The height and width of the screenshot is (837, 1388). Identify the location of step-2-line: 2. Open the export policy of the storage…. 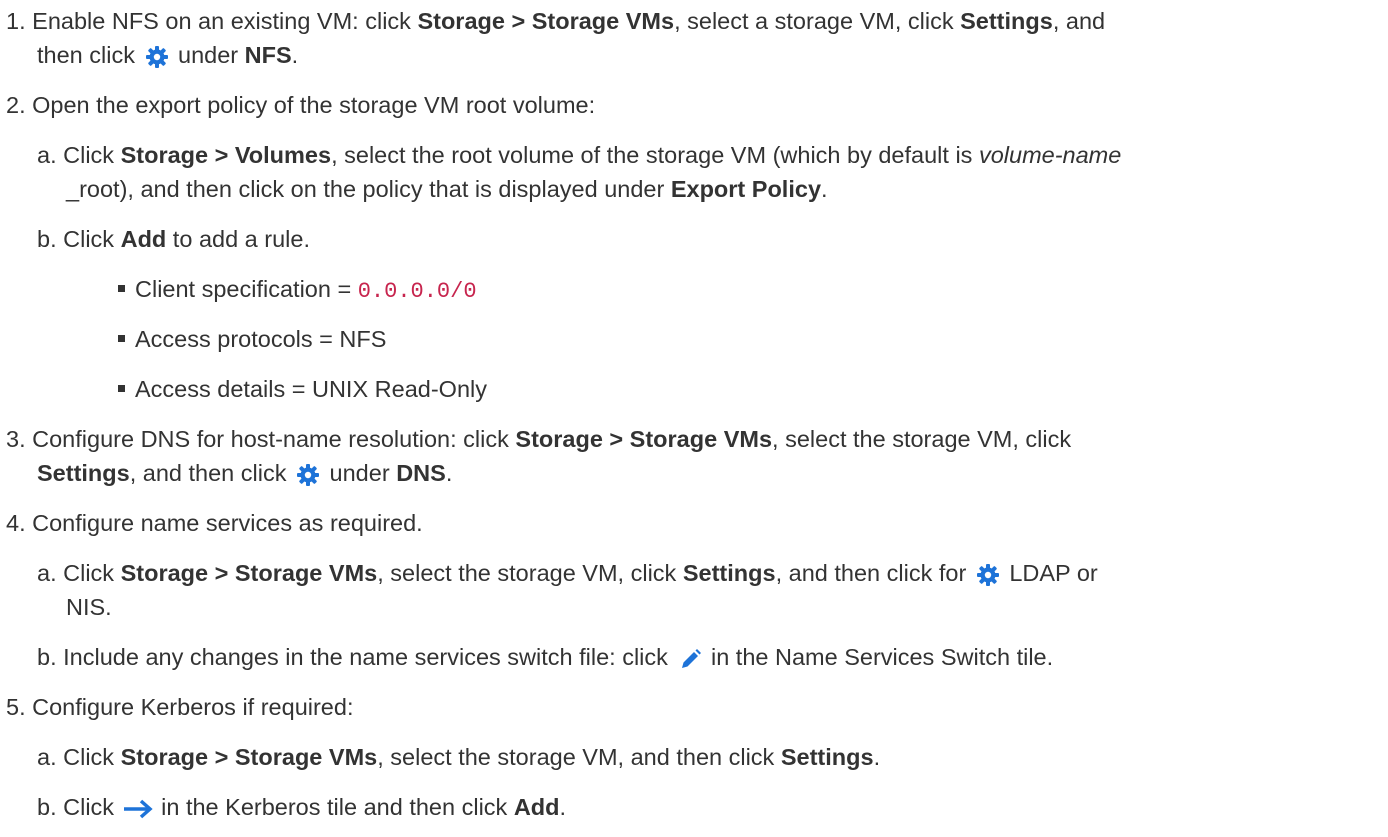
(300, 105).